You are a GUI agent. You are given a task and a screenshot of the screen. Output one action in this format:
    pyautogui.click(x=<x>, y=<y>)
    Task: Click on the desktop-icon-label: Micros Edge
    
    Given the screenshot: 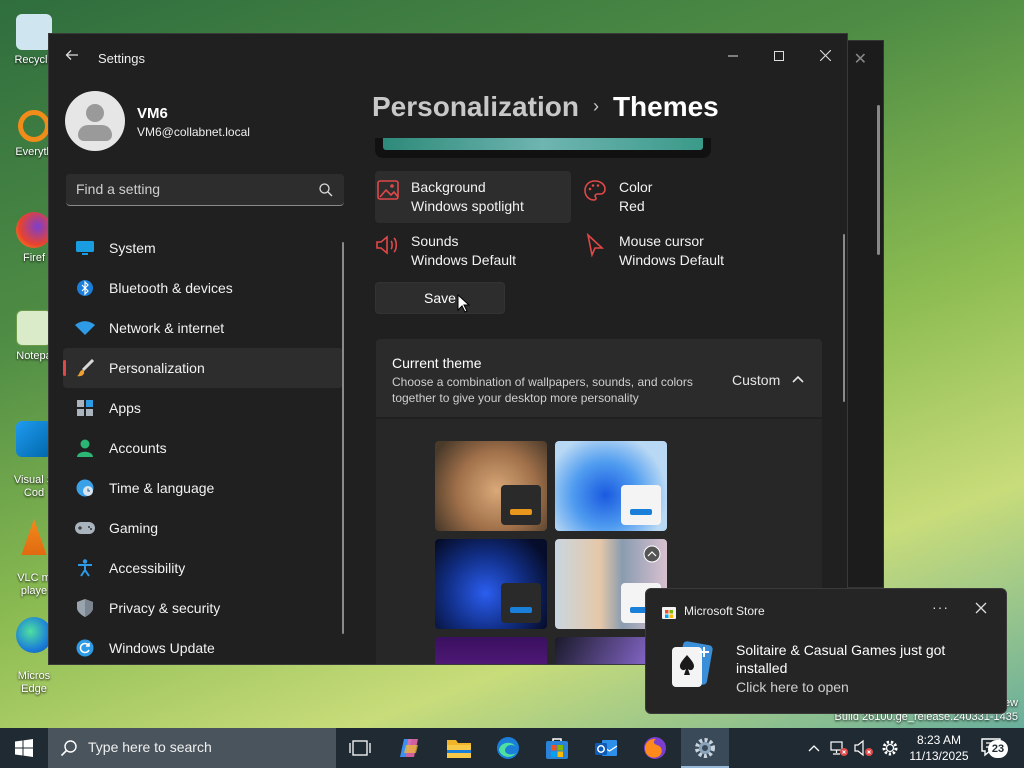 What is the action you would take?
    pyautogui.click(x=34, y=682)
    